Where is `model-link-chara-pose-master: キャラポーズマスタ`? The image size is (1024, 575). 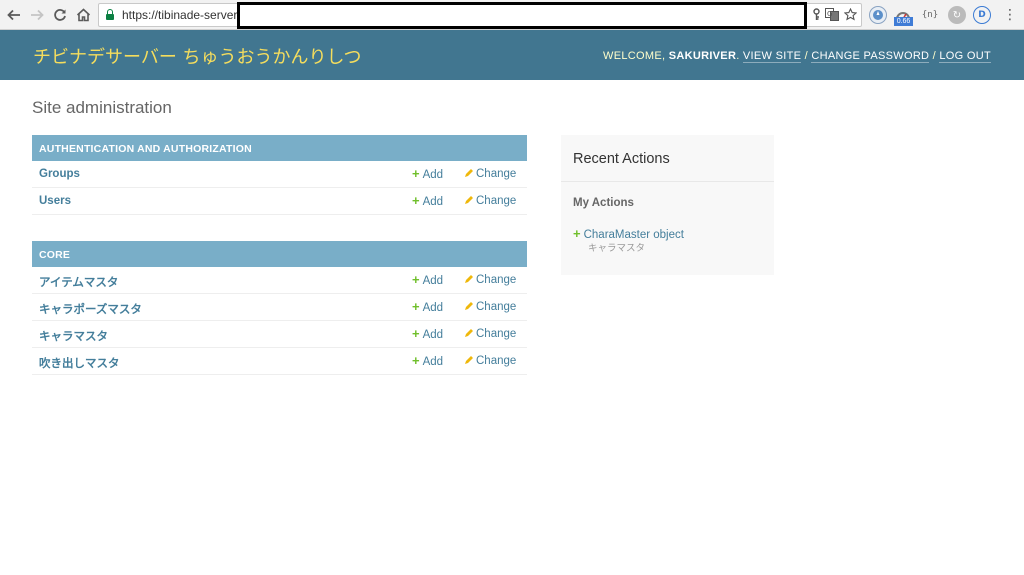 model-link-chara-pose-master: キャラポーズマスタ is located at coordinates (90, 309).